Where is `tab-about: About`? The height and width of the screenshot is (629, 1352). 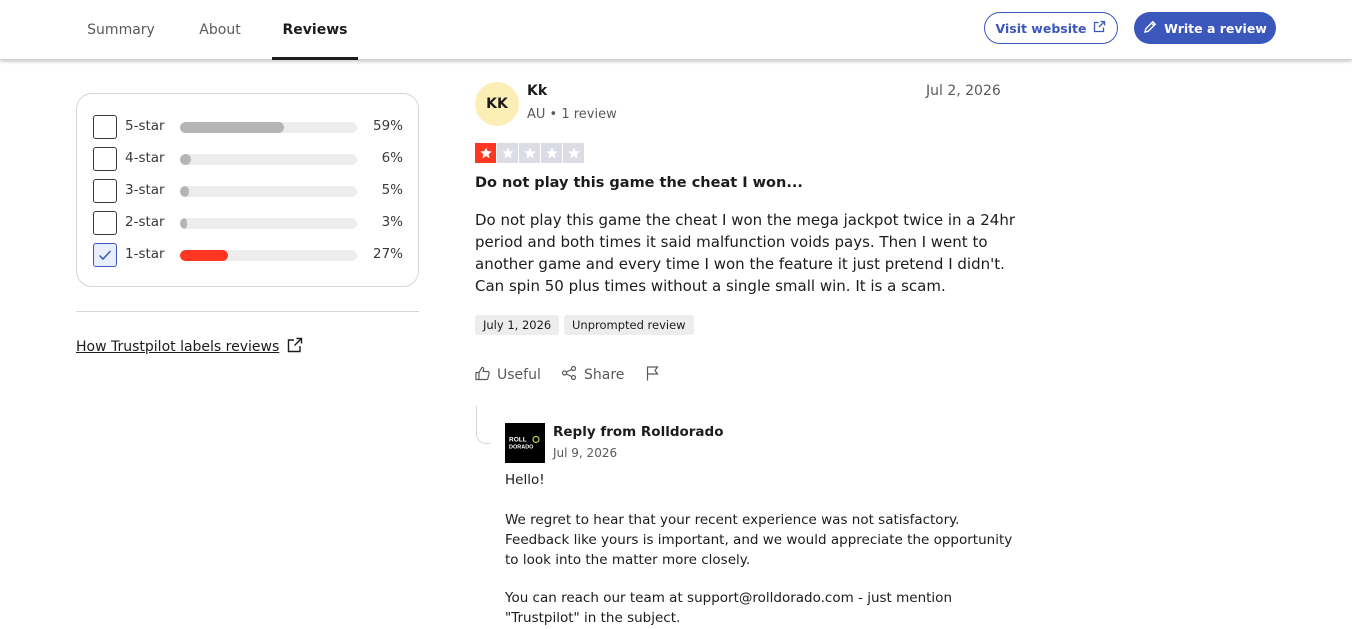 tab-about: About is located at coordinates (220, 30).